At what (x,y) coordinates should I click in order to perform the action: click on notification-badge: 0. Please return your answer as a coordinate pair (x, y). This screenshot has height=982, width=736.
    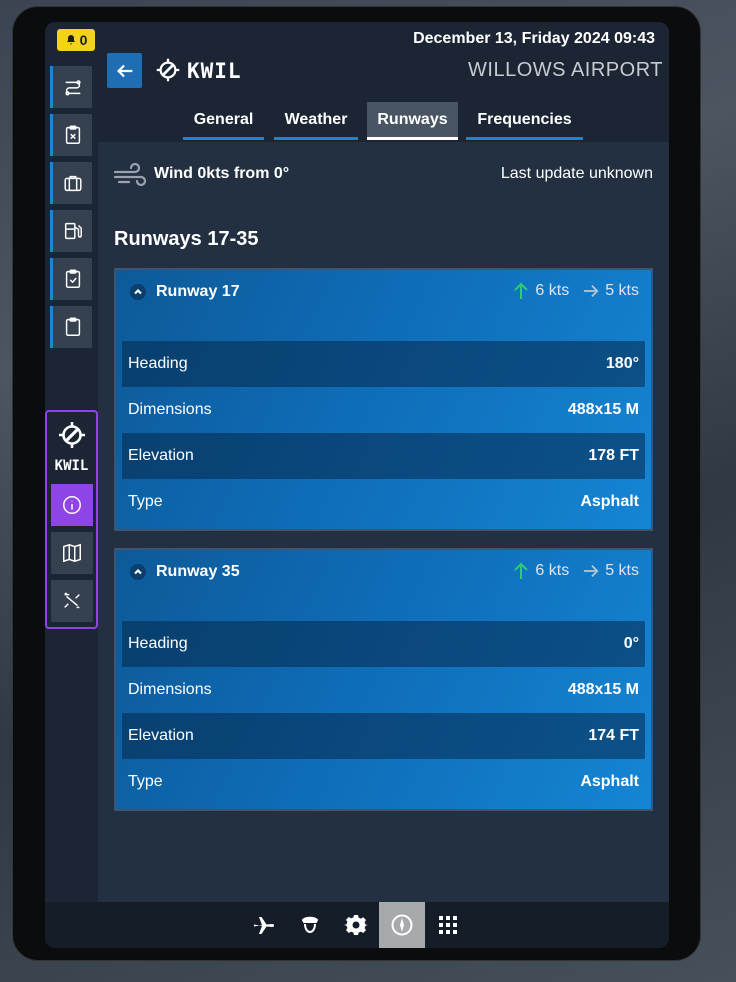
    Looking at the image, I should click on (76, 40).